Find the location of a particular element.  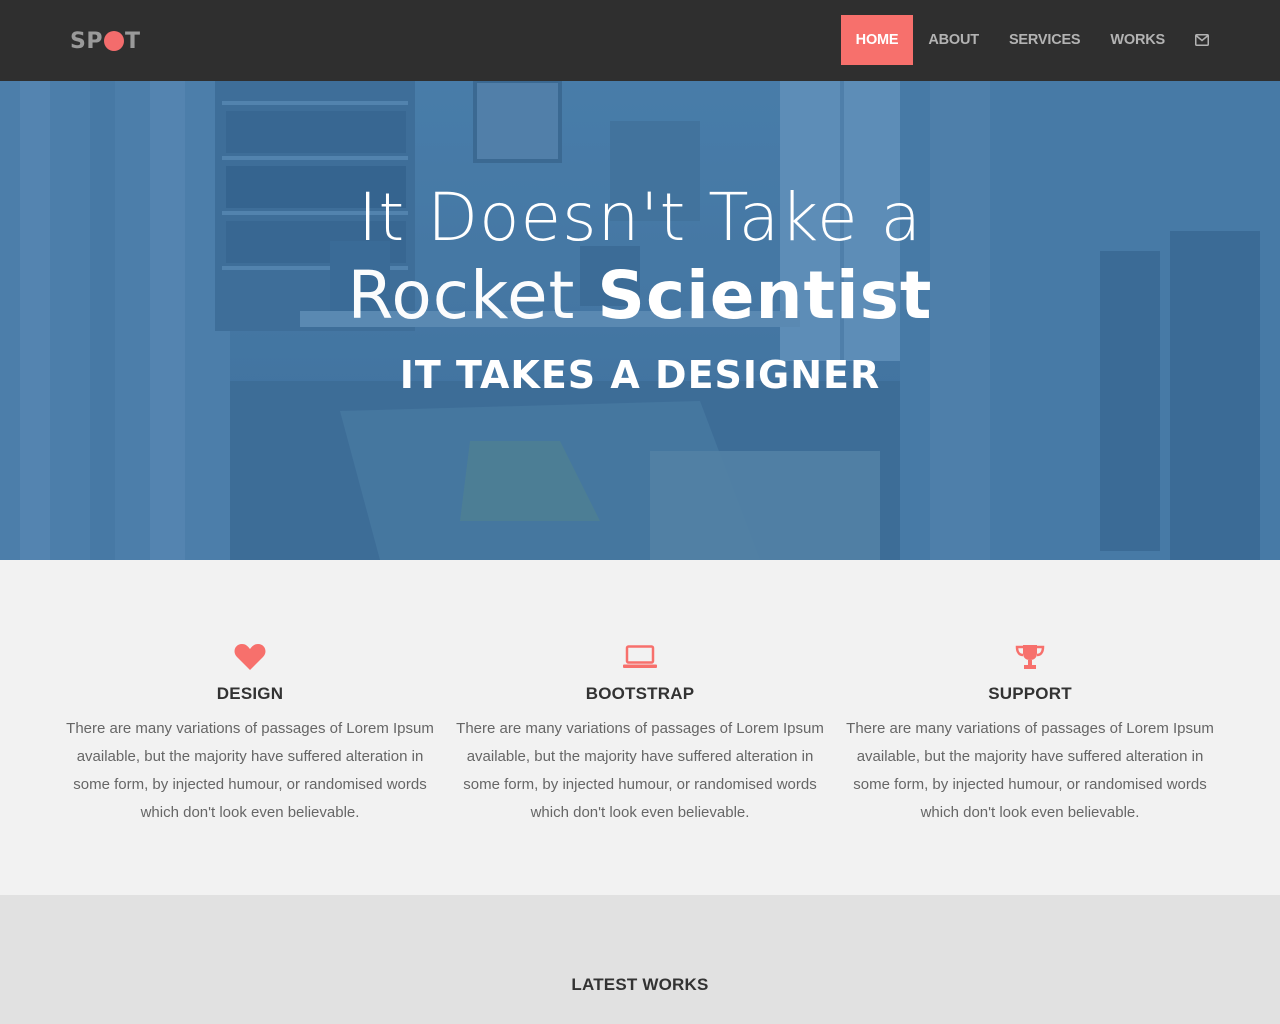

feature-title: DESIGN is located at coordinates (250, 693).